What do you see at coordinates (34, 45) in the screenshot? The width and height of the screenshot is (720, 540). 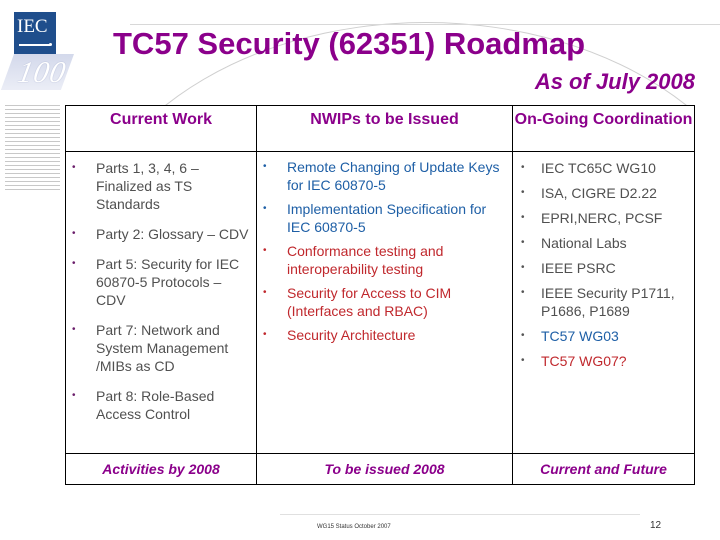 I see `logo-underline` at bounding box center [34, 45].